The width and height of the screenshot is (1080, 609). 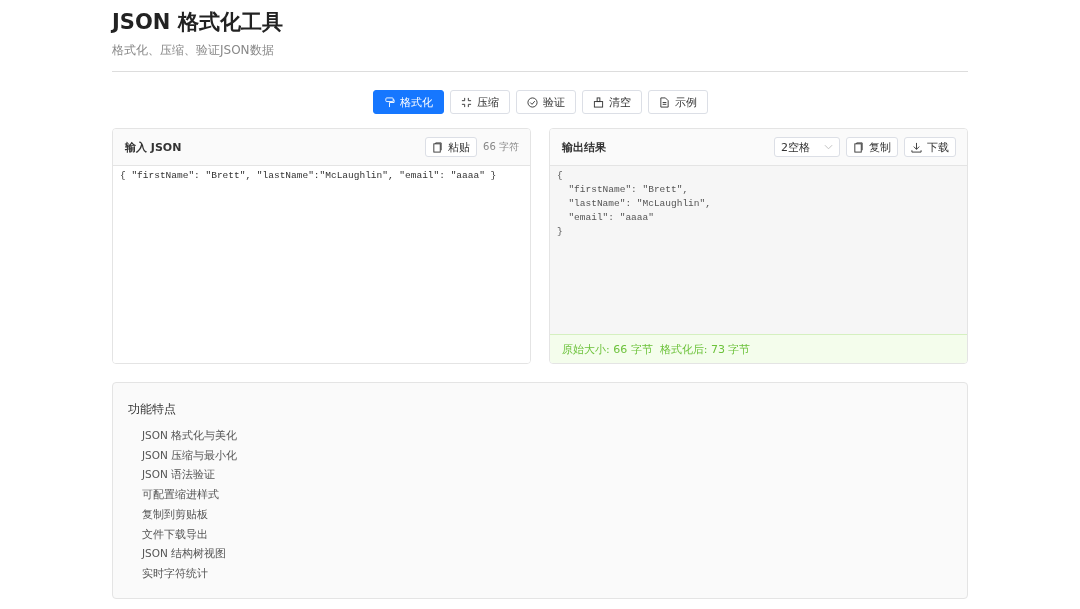 I want to click on size-status: 原始大小: 66 字节 格式化后: 73 字节, so click(x=758, y=348).